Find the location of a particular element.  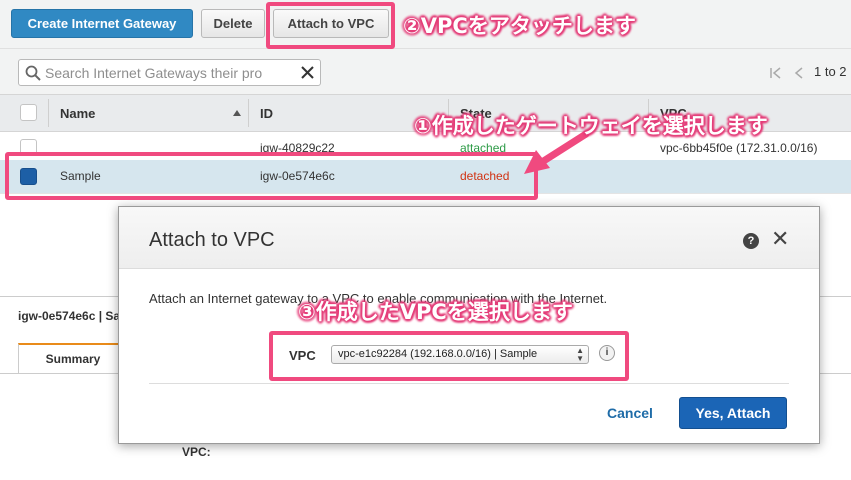

prev-page-icon is located at coordinates (799, 73).